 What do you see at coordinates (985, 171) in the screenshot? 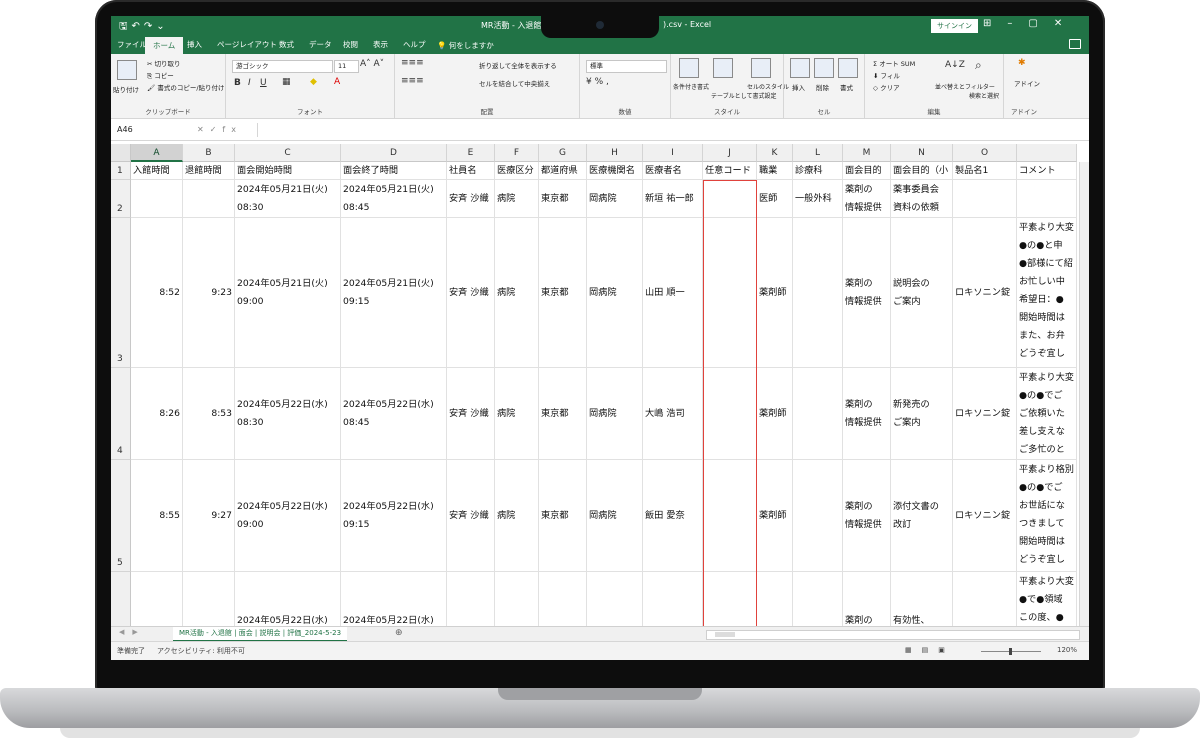
I see `header-cell: 製品名1` at bounding box center [985, 171].